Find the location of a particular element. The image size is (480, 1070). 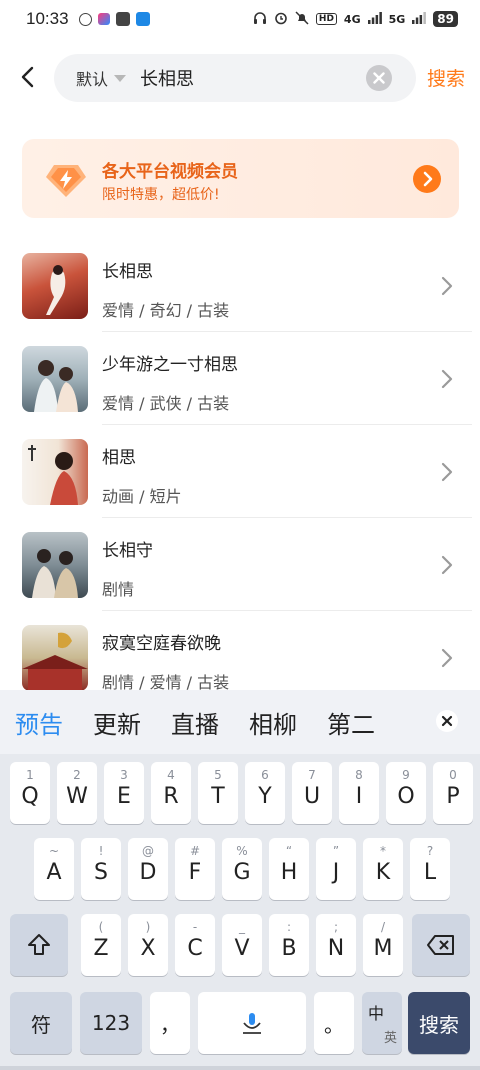

key-o: 9O is located at coordinates (406, 793).